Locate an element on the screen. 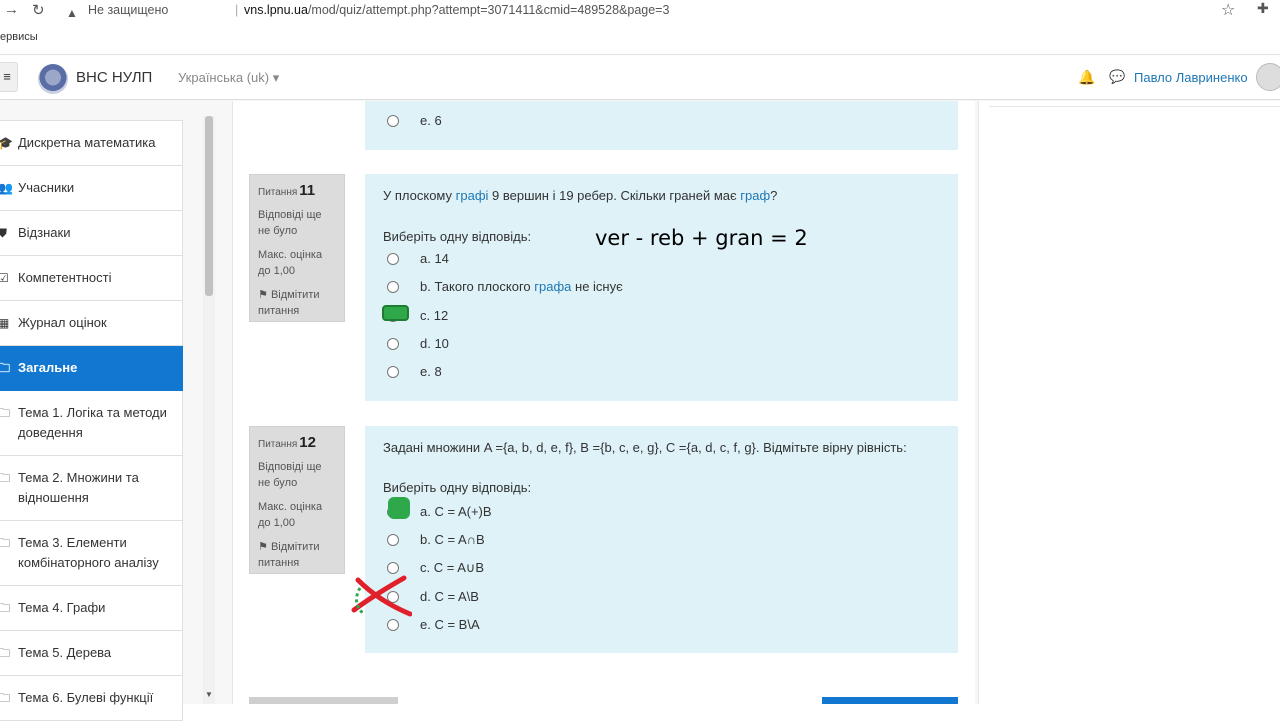 The image size is (1280, 721). user-name: Павло Лавриненко is located at coordinates (1191, 77).